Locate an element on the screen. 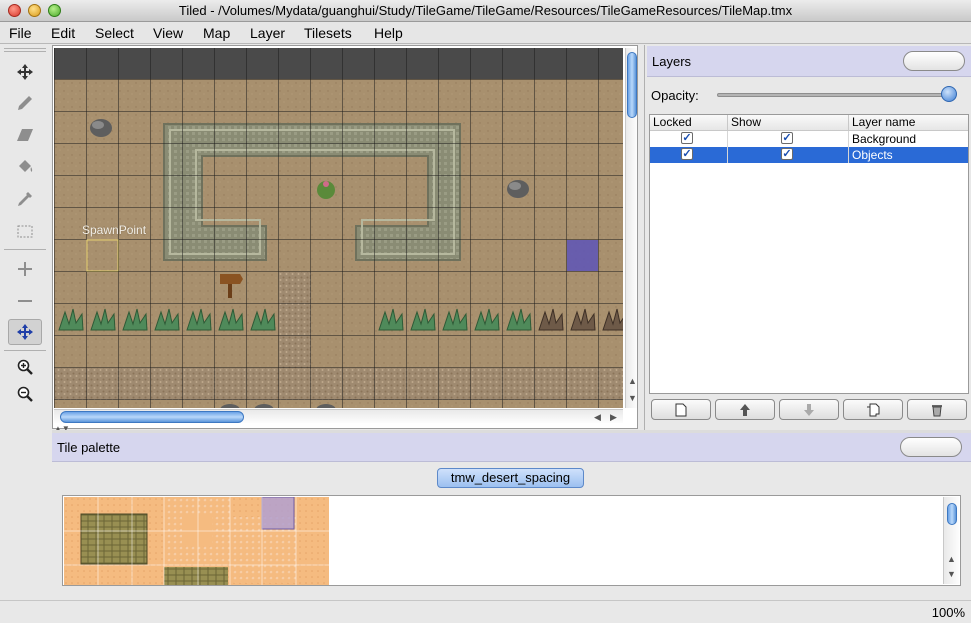 Image resolution: width=971 pixels, height=623 pixels. tile-palette-toggle-button is located at coordinates (931, 447).